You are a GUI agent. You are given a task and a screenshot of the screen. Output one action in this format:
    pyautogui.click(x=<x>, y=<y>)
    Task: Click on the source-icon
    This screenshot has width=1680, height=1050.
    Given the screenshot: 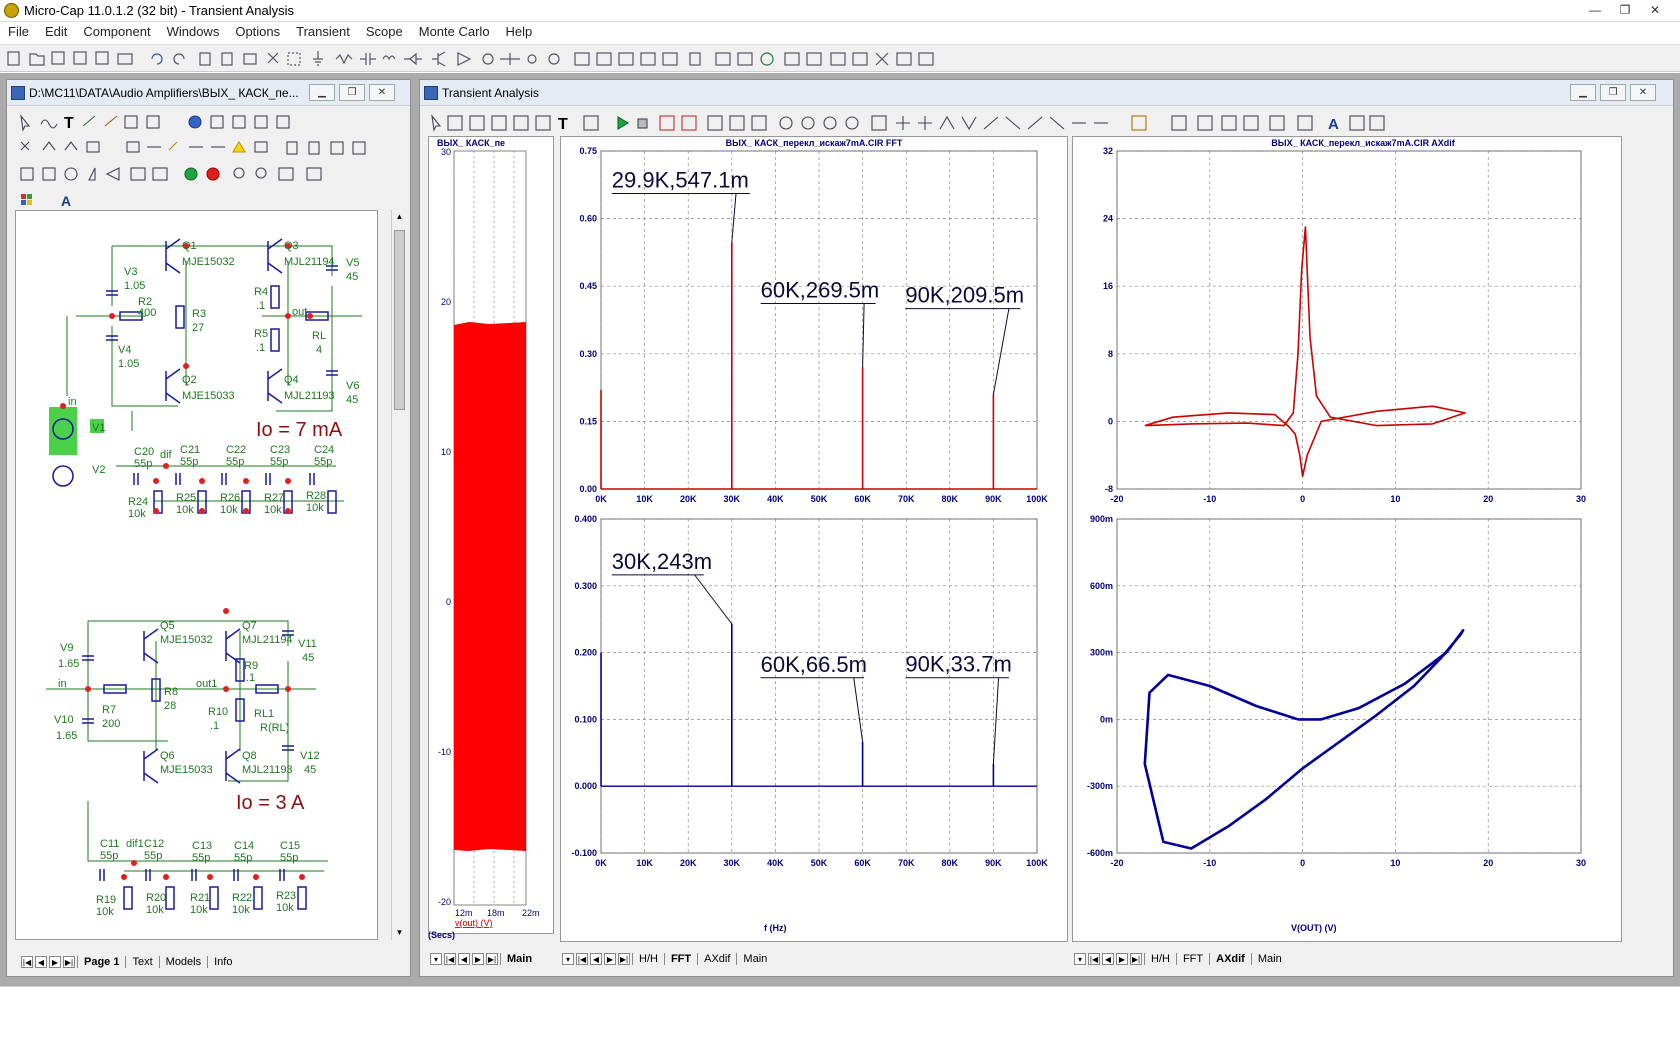 What is the action you would take?
    pyautogui.click(x=488, y=59)
    